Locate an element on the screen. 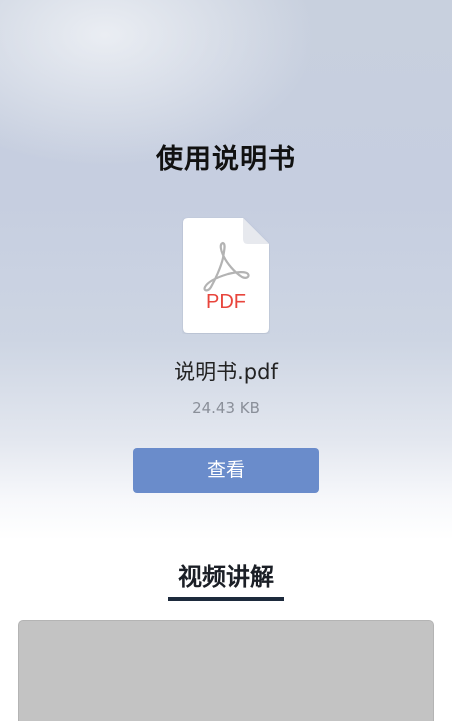 This screenshot has width=452, height=721. file-name: 说明书.pdf is located at coordinates (226, 372).